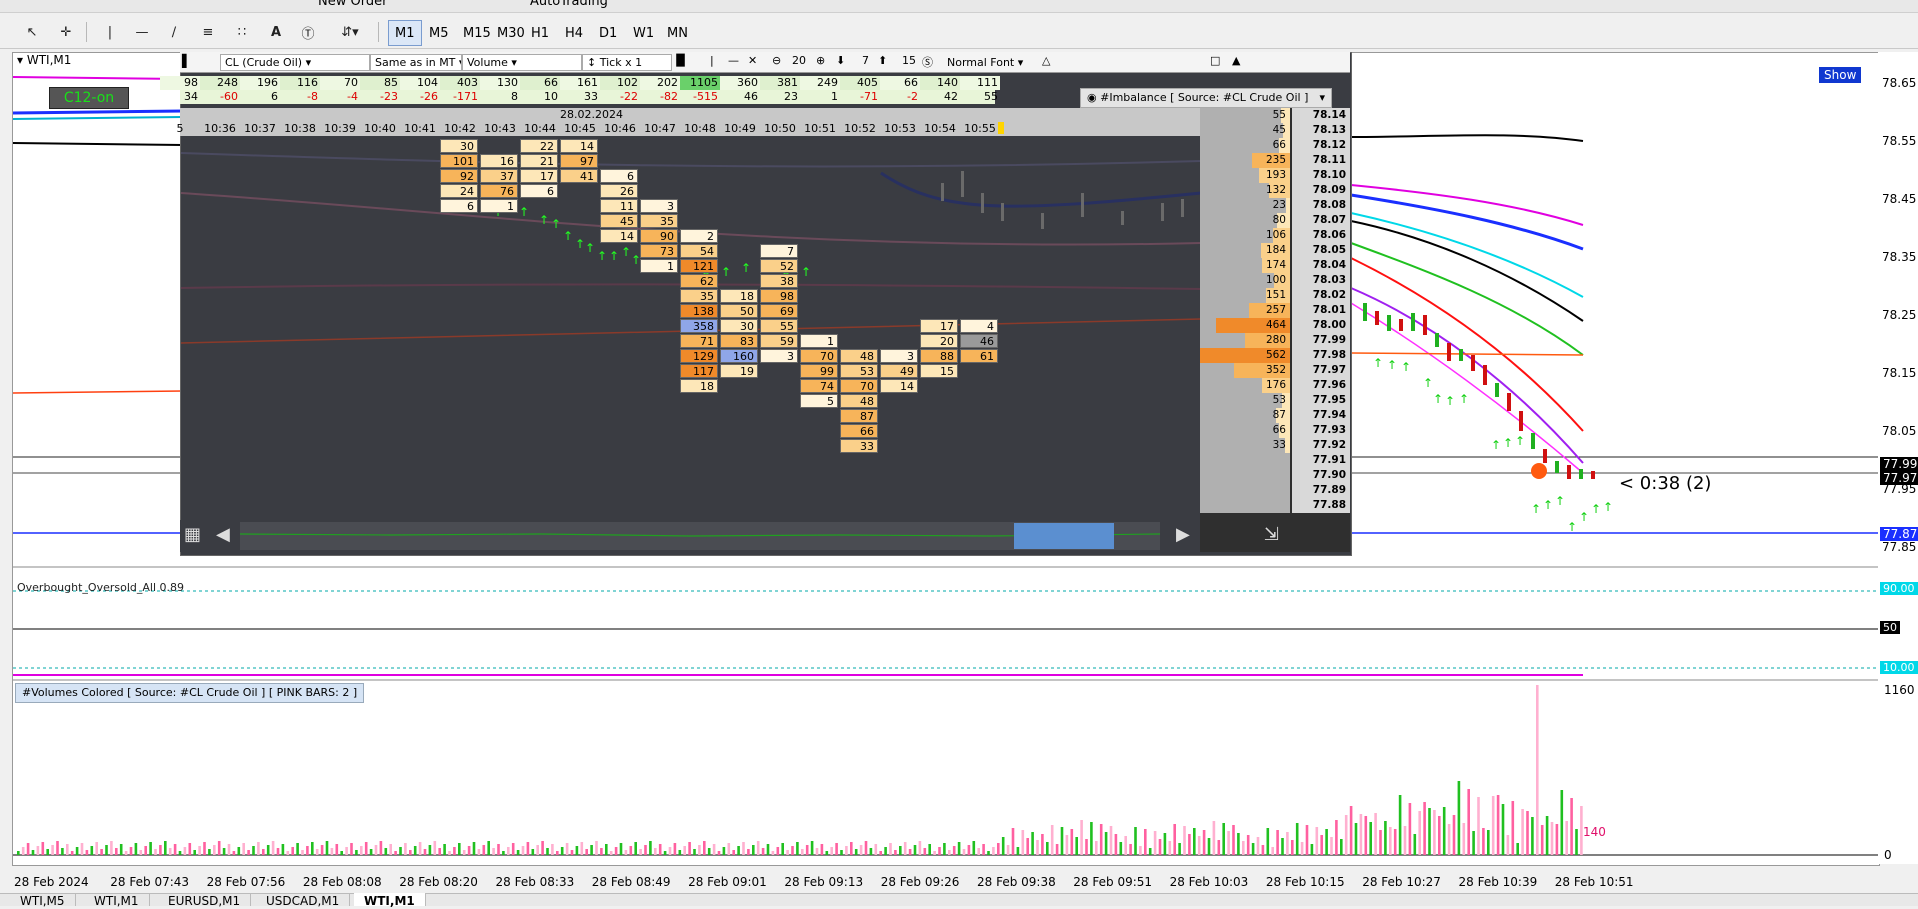 This screenshot has height=909, width=1918. Describe the element at coordinates (1275, 340) in the screenshot. I see `ladder-volume: 280` at that location.